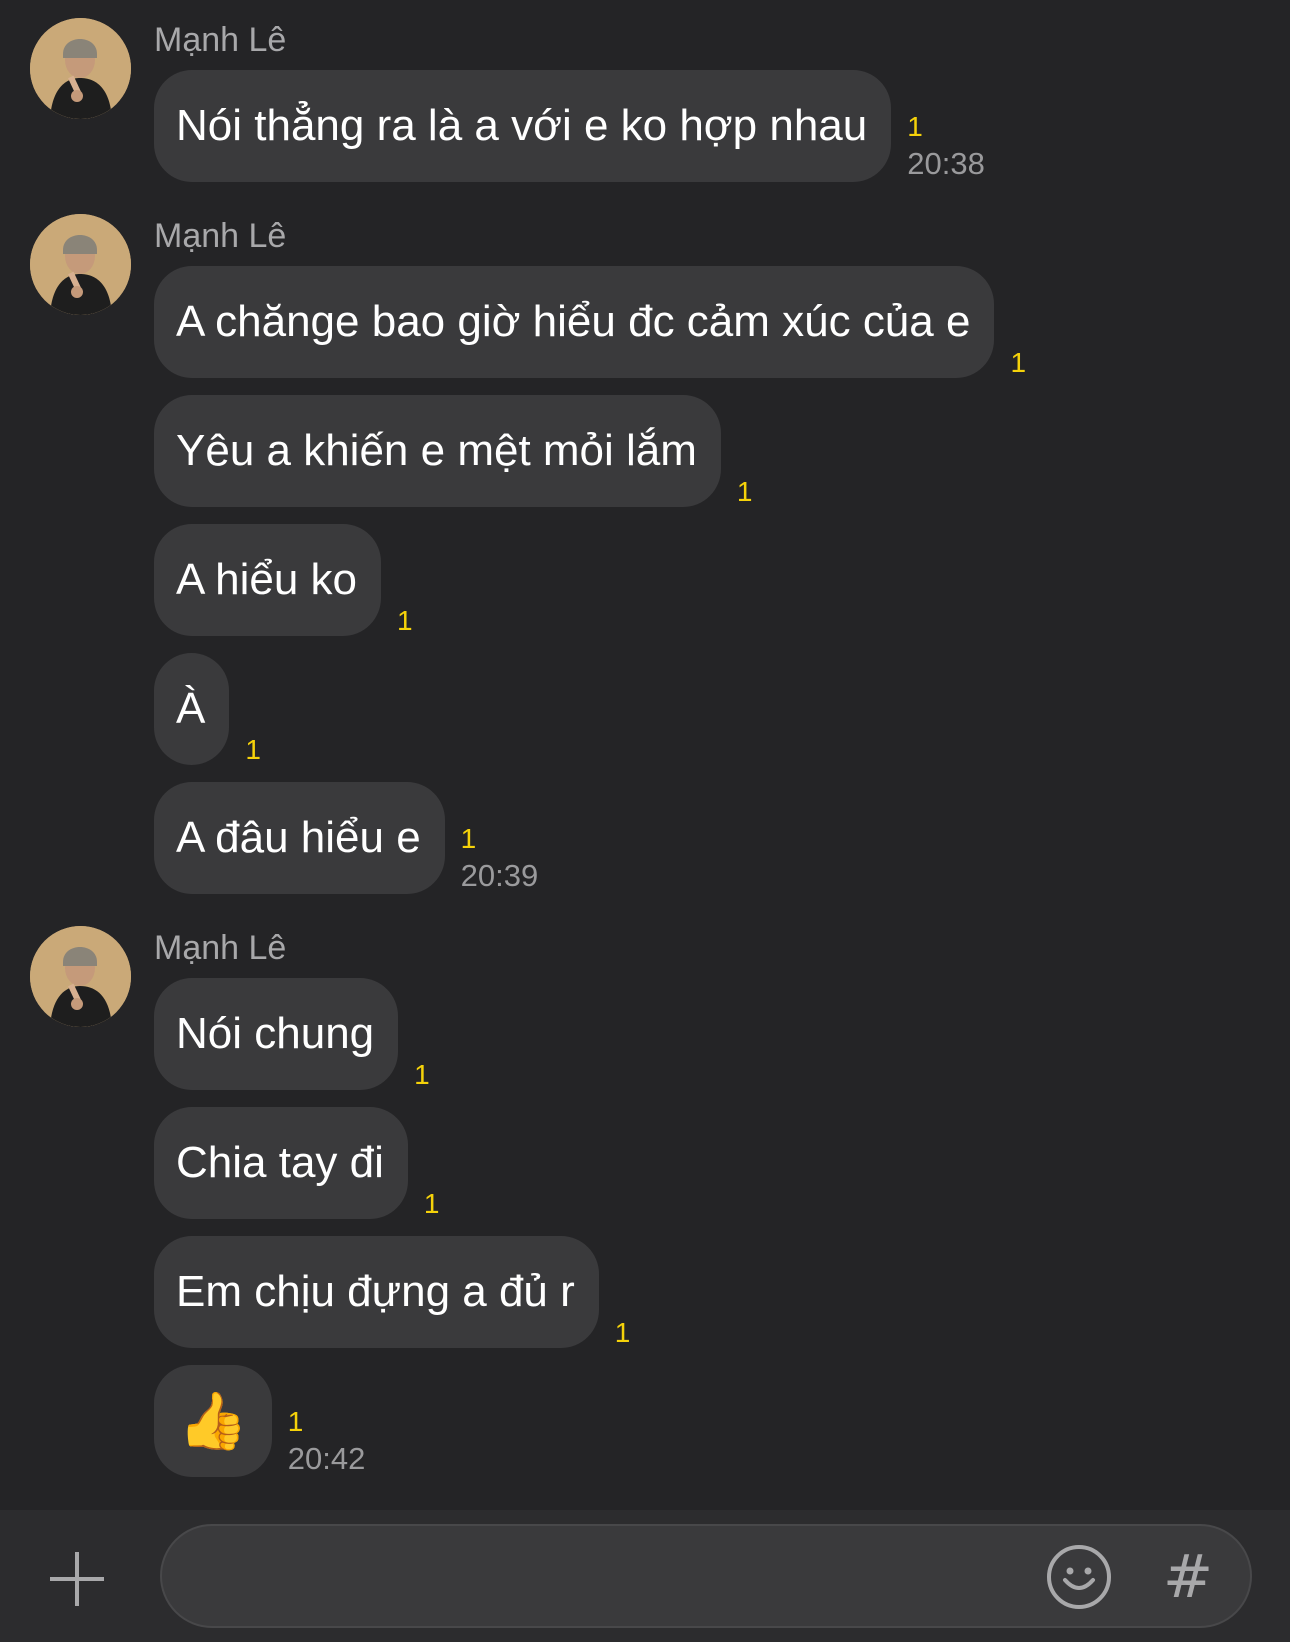  I want to click on message-text: Nói chung, so click(275, 1033).